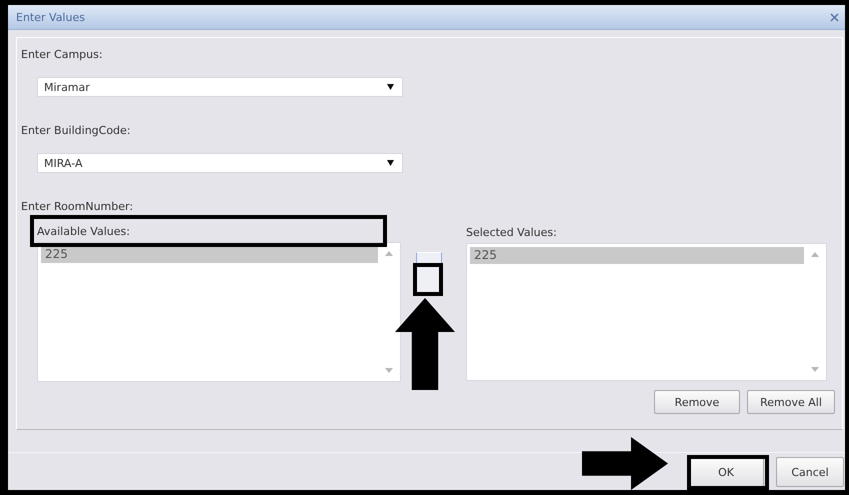 The height and width of the screenshot is (495, 849). What do you see at coordinates (77, 207) in the screenshot?
I see `field-label: Enter RoomNumber:` at bounding box center [77, 207].